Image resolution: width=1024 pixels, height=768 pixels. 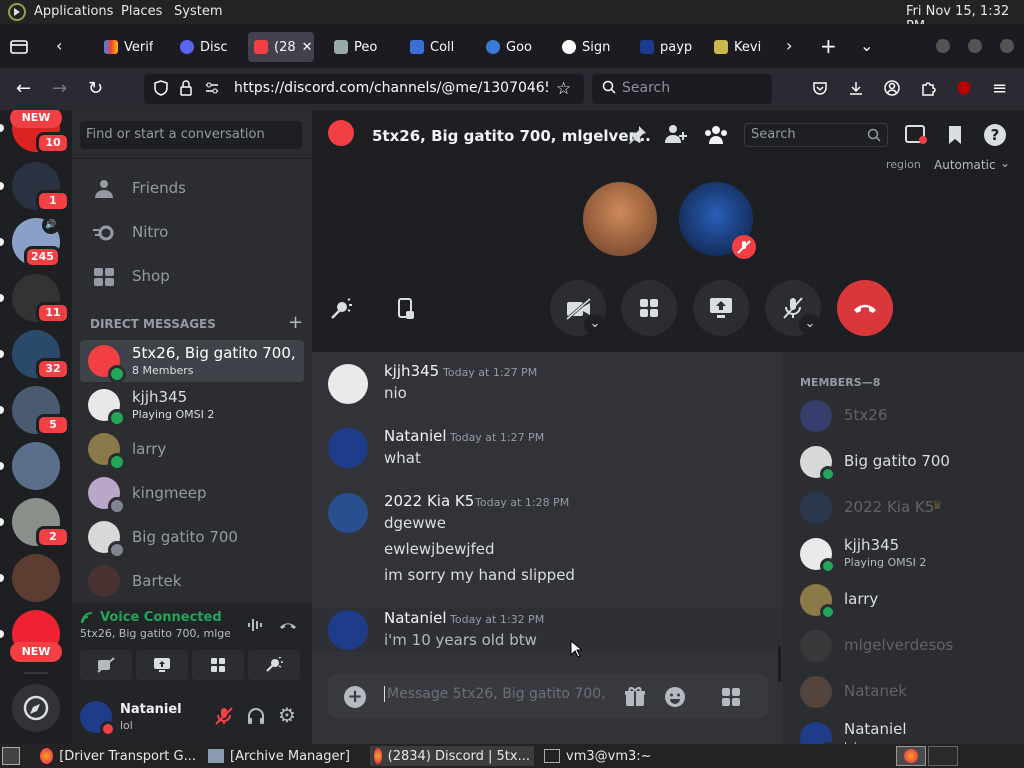 What do you see at coordinates (23, 89) in the screenshot?
I see `back-icon: ←` at bounding box center [23, 89].